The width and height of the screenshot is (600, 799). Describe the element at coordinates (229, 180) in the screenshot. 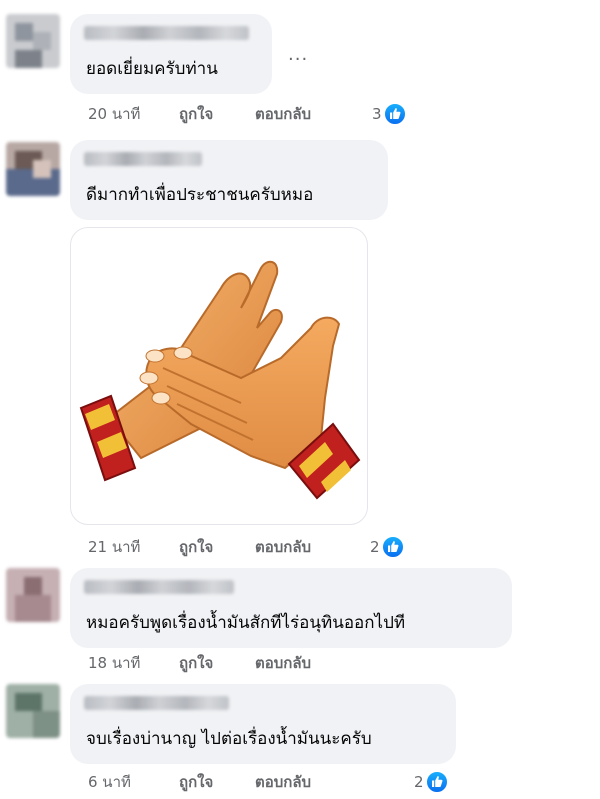

I see `comment-bubble: ดีมากทำเพื่อประชาชนครับหมอ` at that location.